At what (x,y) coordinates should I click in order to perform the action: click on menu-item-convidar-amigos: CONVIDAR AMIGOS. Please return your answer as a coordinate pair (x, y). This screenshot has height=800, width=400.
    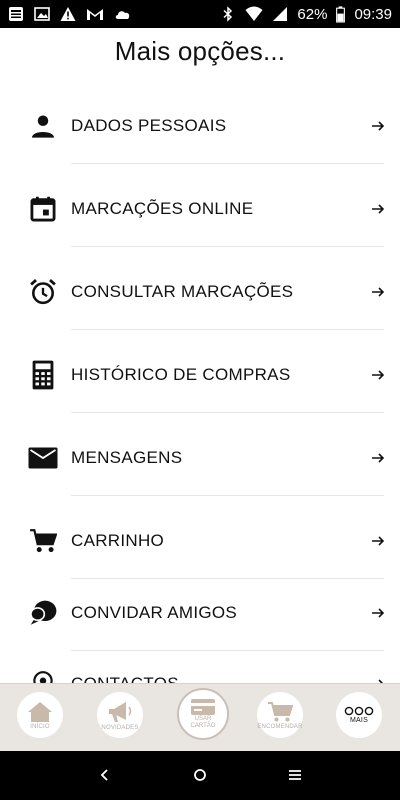
    Looking at the image, I should click on (200, 616).